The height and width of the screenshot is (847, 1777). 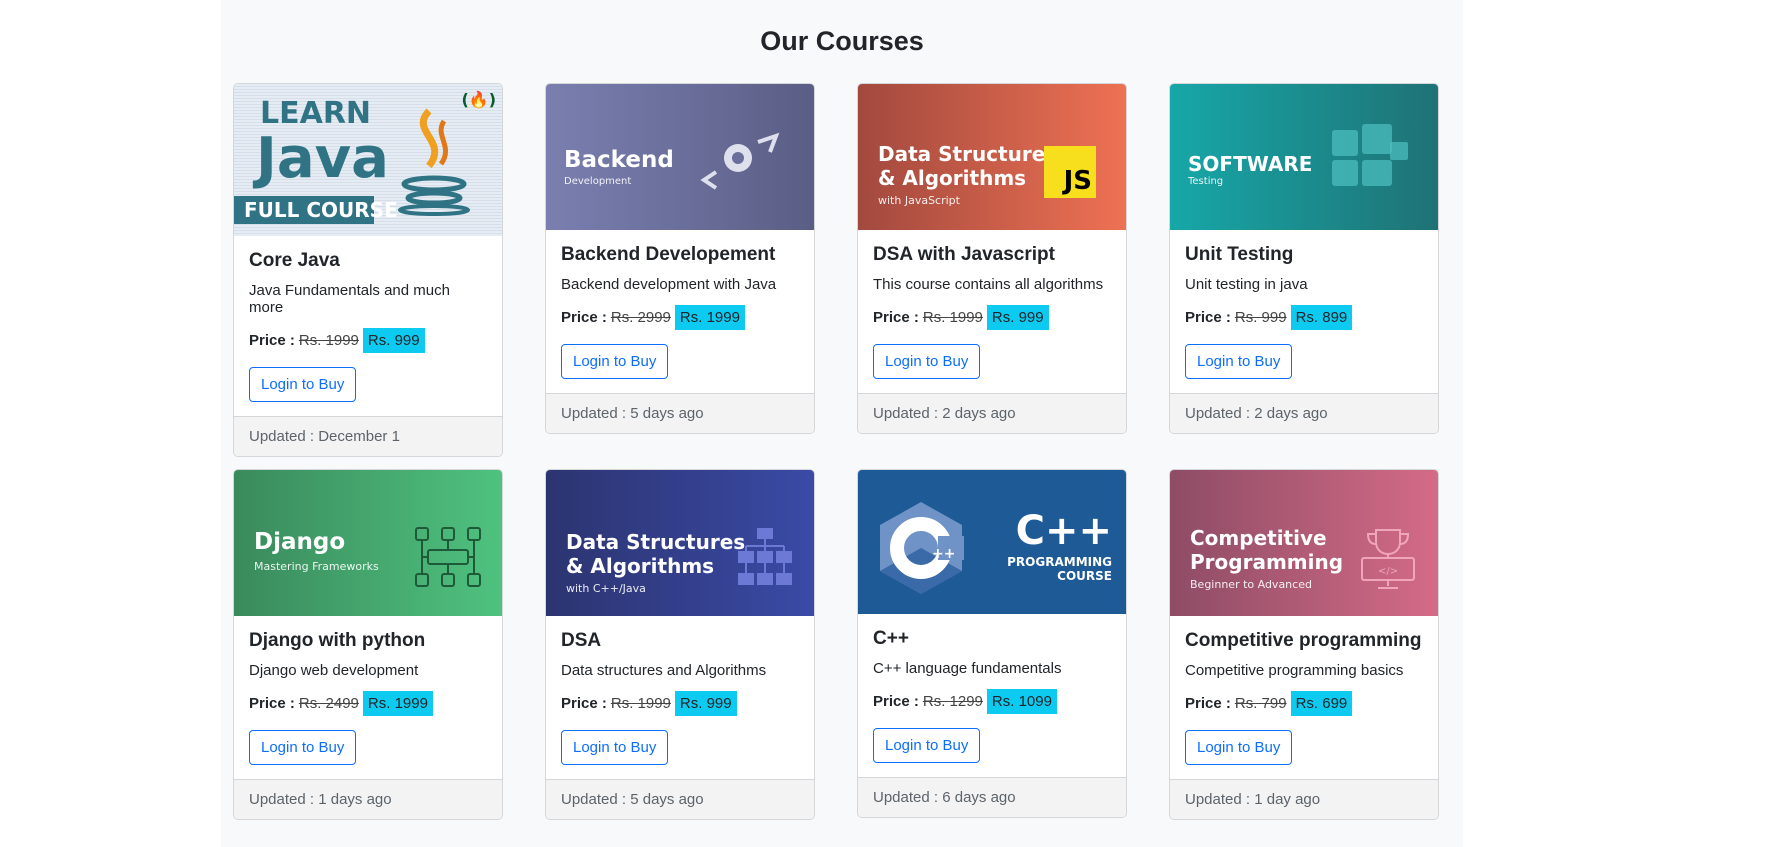 I want to click on course-banner-django: Django Mastering Frameworks, so click(x=368, y=543).